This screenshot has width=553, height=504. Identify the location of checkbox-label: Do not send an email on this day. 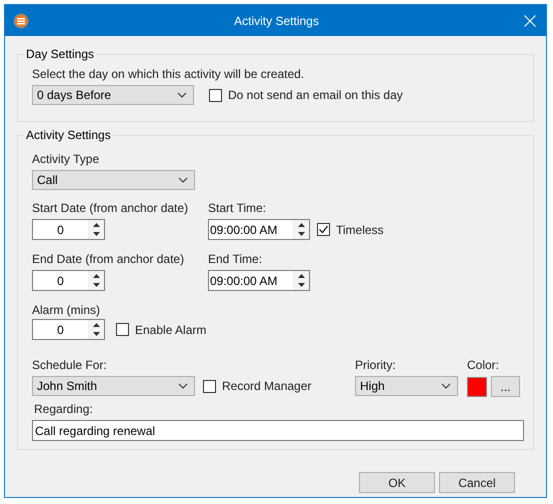
(315, 95).